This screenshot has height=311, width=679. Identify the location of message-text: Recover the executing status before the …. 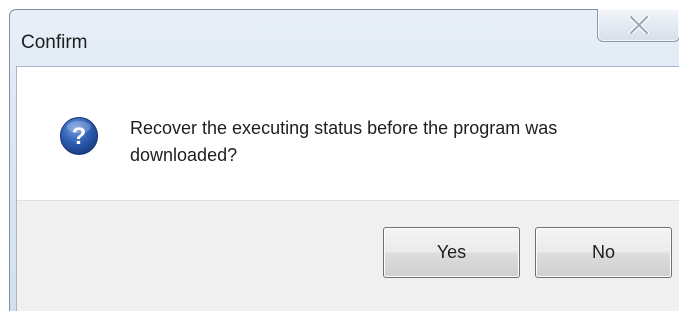
(344, 141).